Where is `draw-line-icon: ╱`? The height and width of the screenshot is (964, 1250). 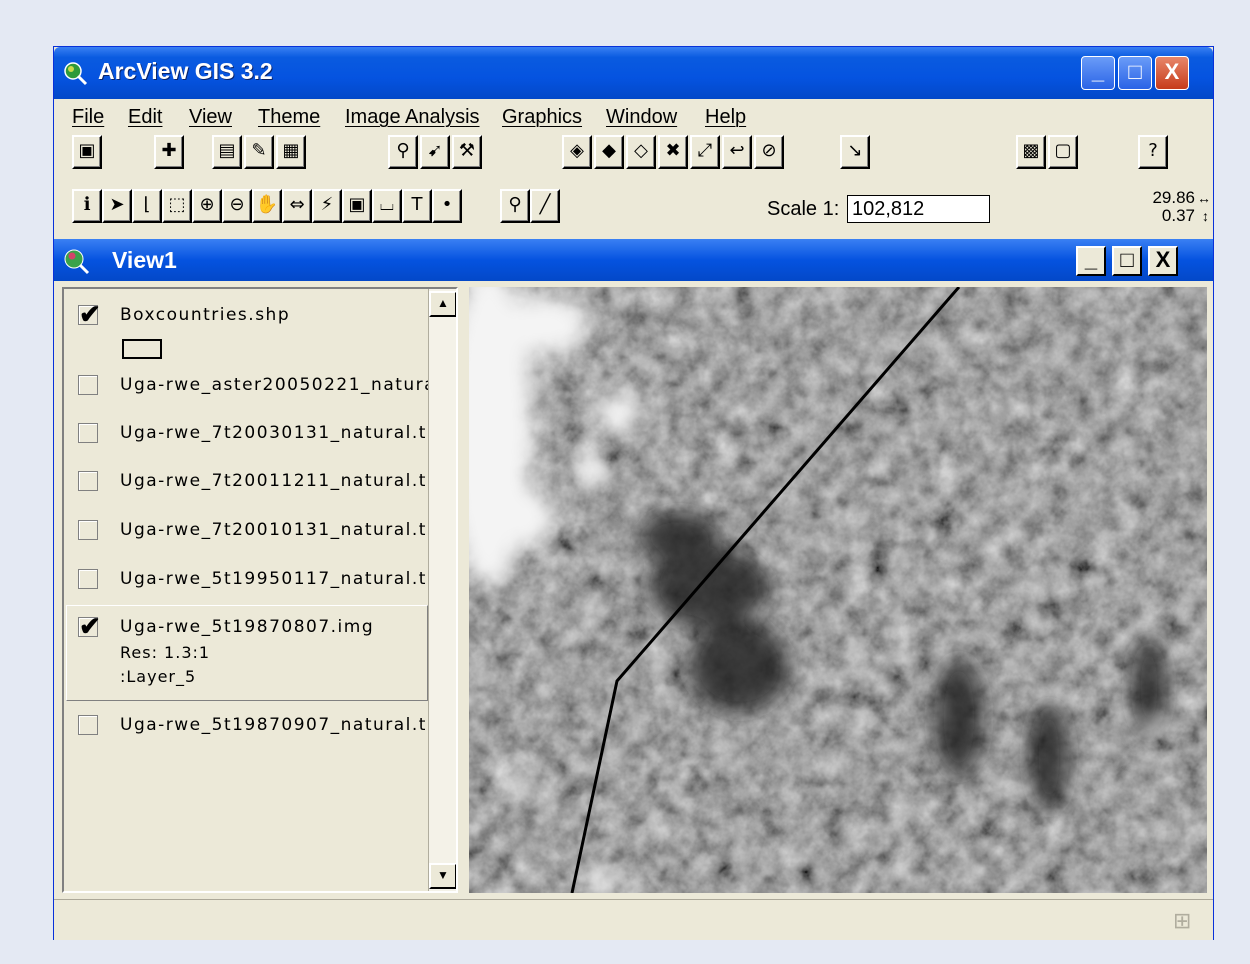 draw-line-icon: ╱ is located at coordinates (545, 206).